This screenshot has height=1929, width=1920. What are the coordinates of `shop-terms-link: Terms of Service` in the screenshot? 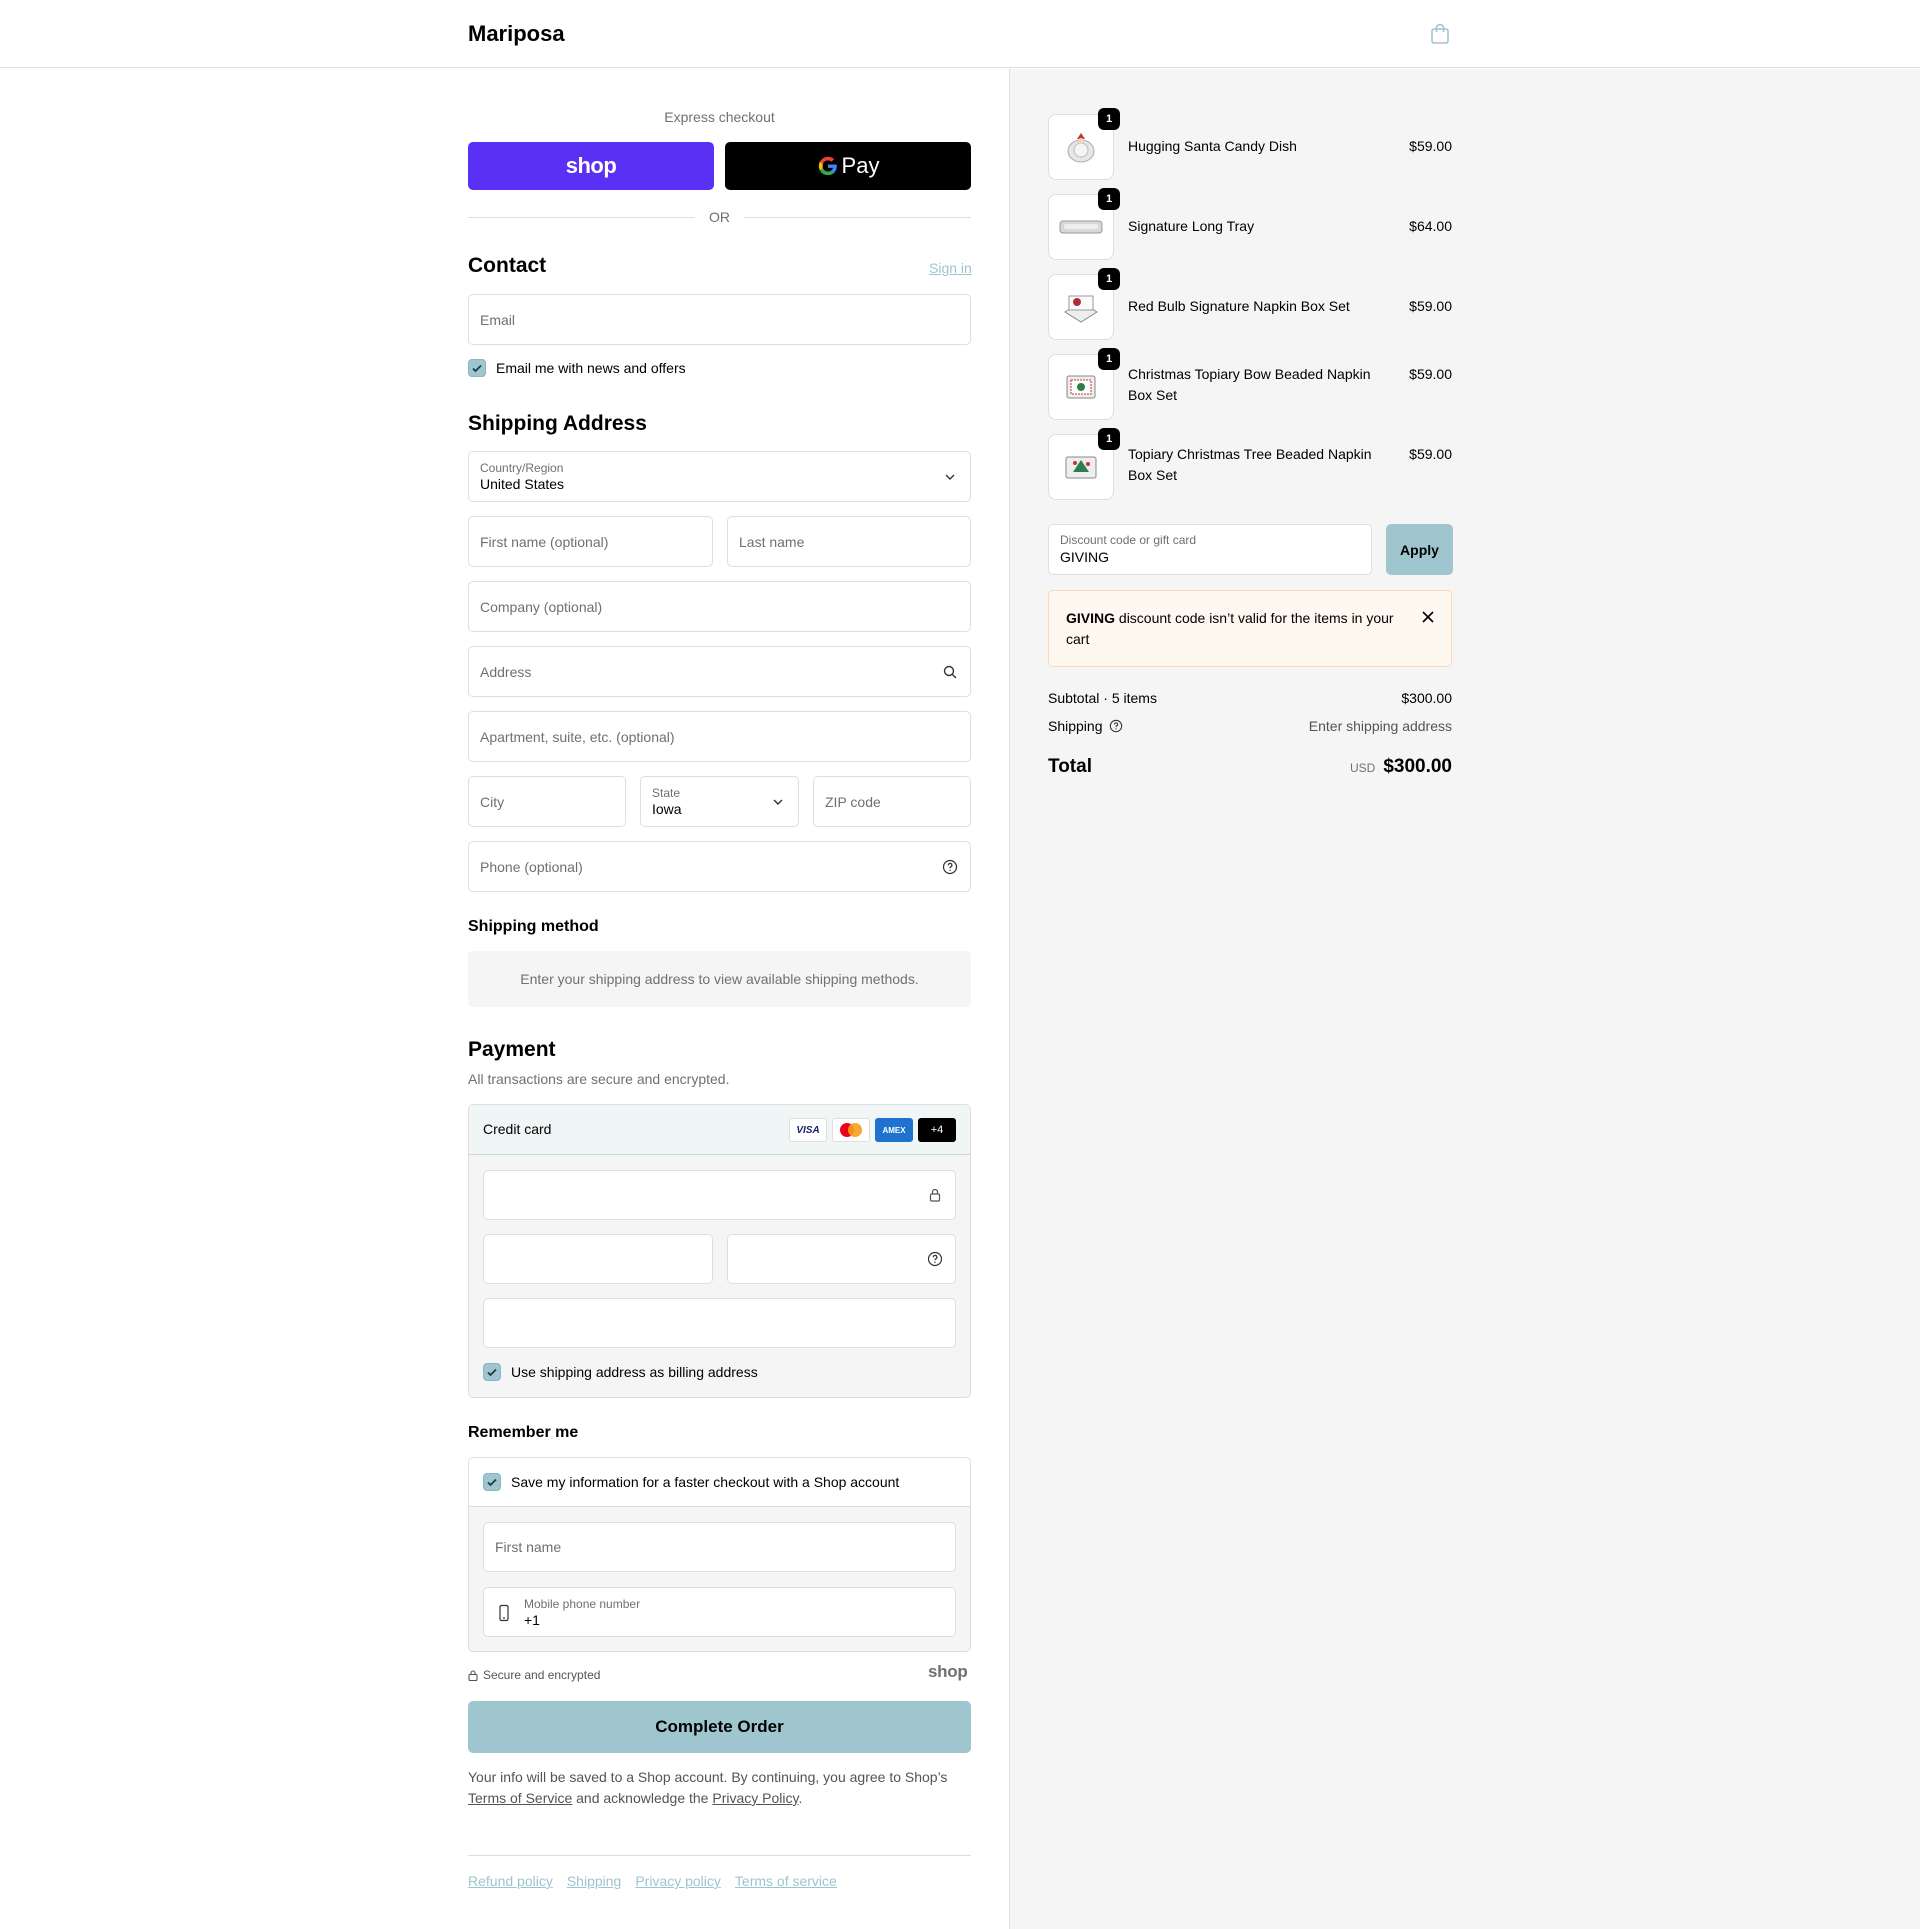 It's located at (520, 1798).